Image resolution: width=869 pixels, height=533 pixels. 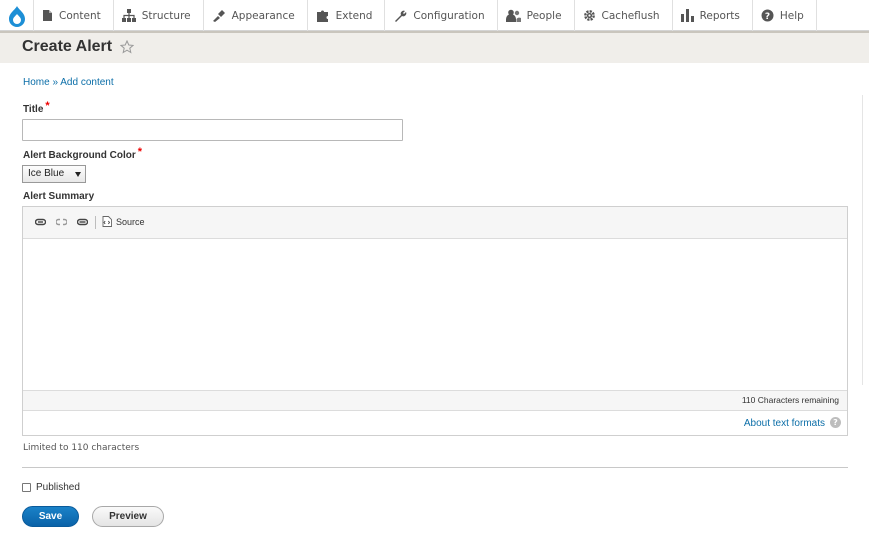 What do you see at coordinates (166, 15) in the screenshot?
I see `toolbar-item-label: Structure` at bounding box center [166, 15].